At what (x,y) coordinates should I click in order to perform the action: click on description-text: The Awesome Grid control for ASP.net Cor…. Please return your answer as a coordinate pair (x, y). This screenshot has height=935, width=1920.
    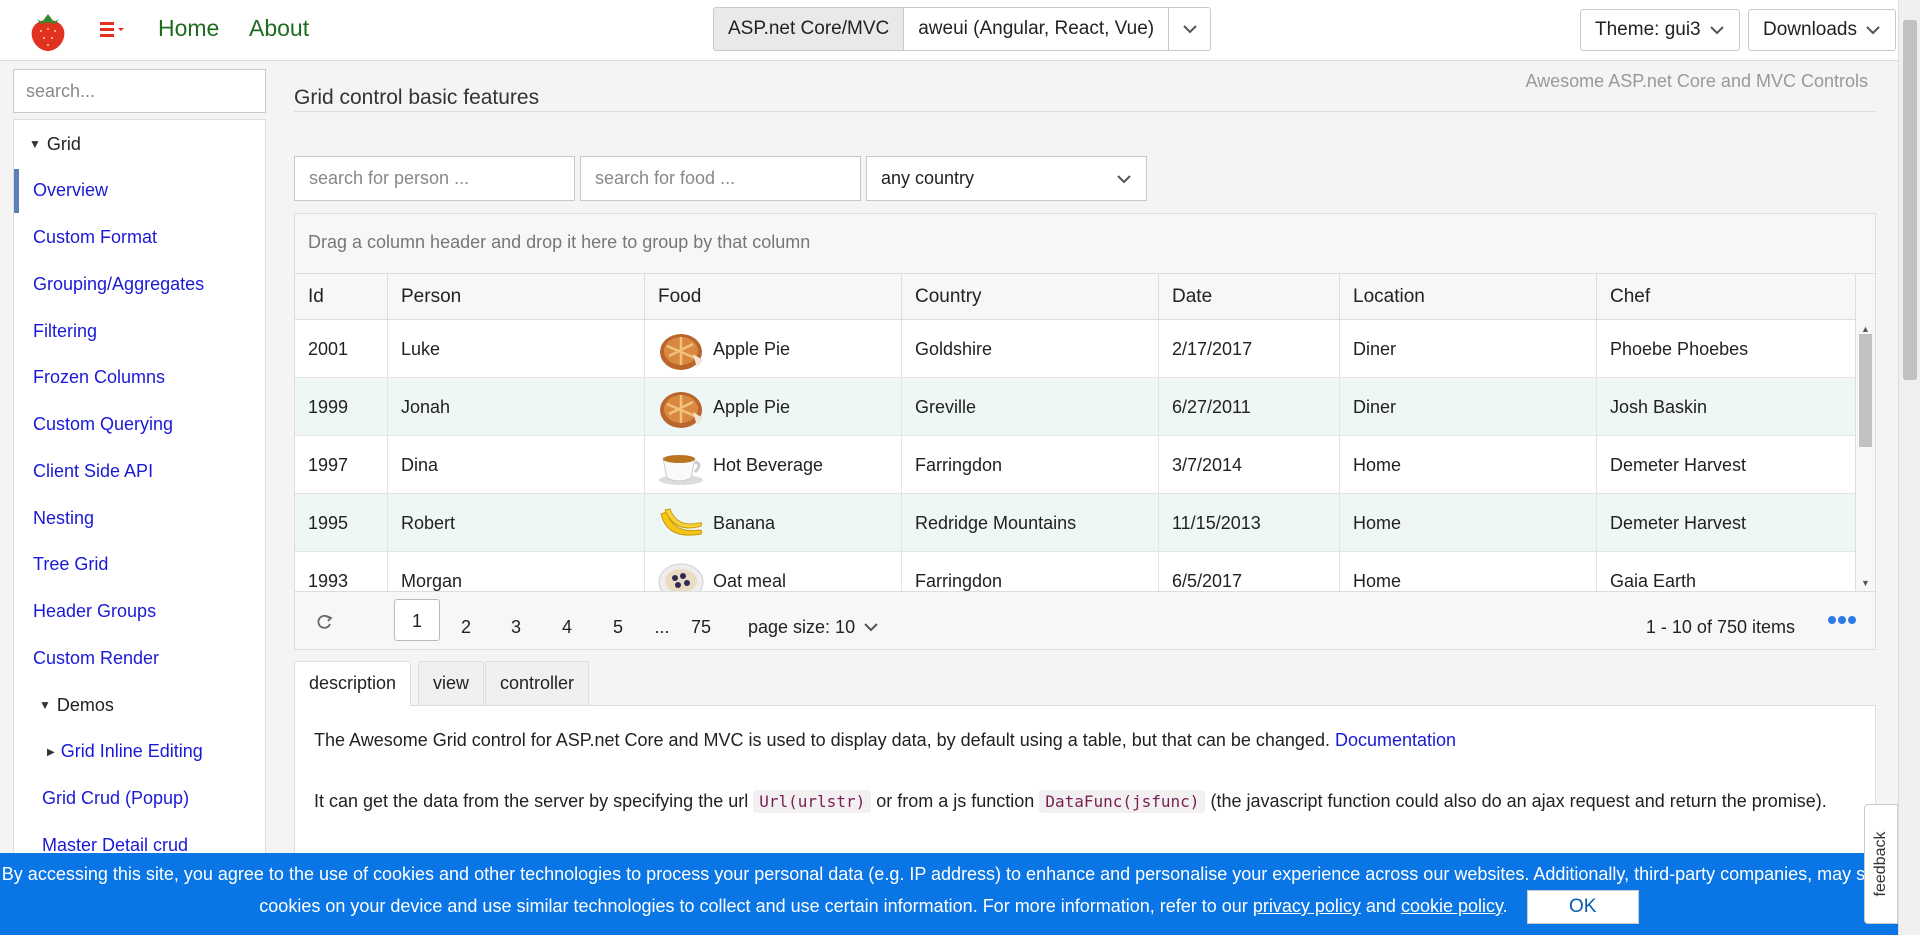
    Looking at the image, I should click on (822, 740).